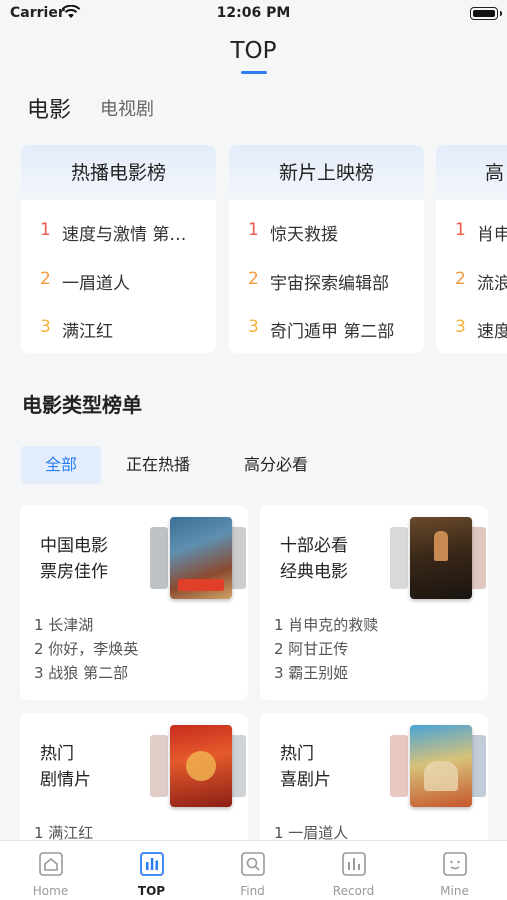 The height and width of the screenshot is (900, 507). I want to click on find-icon, so click(253, 864).